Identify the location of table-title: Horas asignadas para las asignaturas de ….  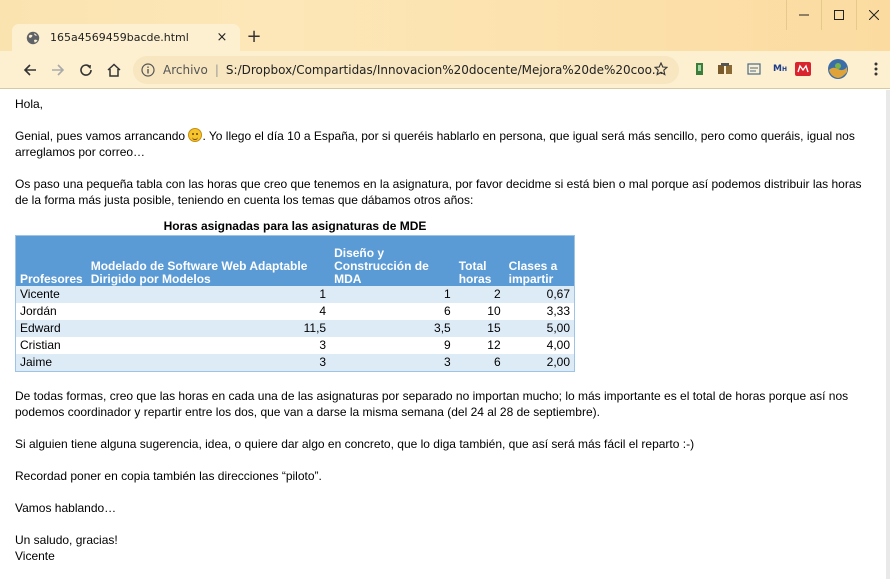
(295, 226).